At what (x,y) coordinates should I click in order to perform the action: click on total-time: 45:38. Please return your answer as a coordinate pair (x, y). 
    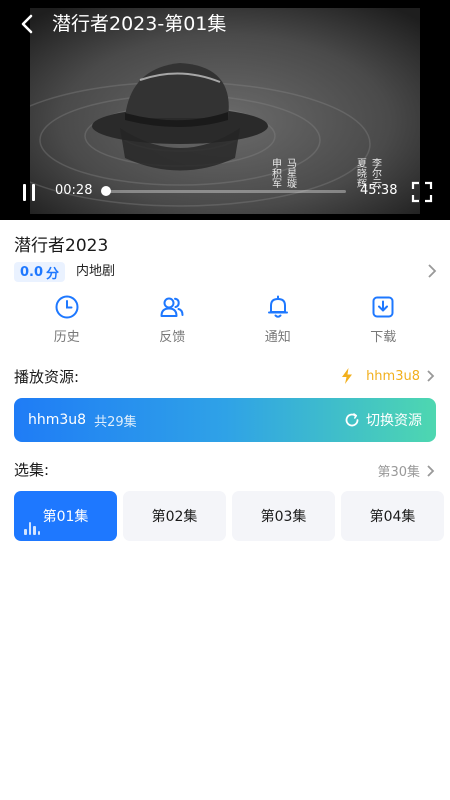
    Looking at the image, I should click on (379, 190).